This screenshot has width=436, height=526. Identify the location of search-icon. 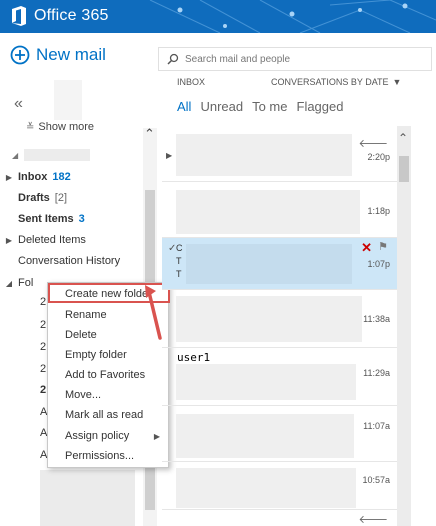
(173, 59).